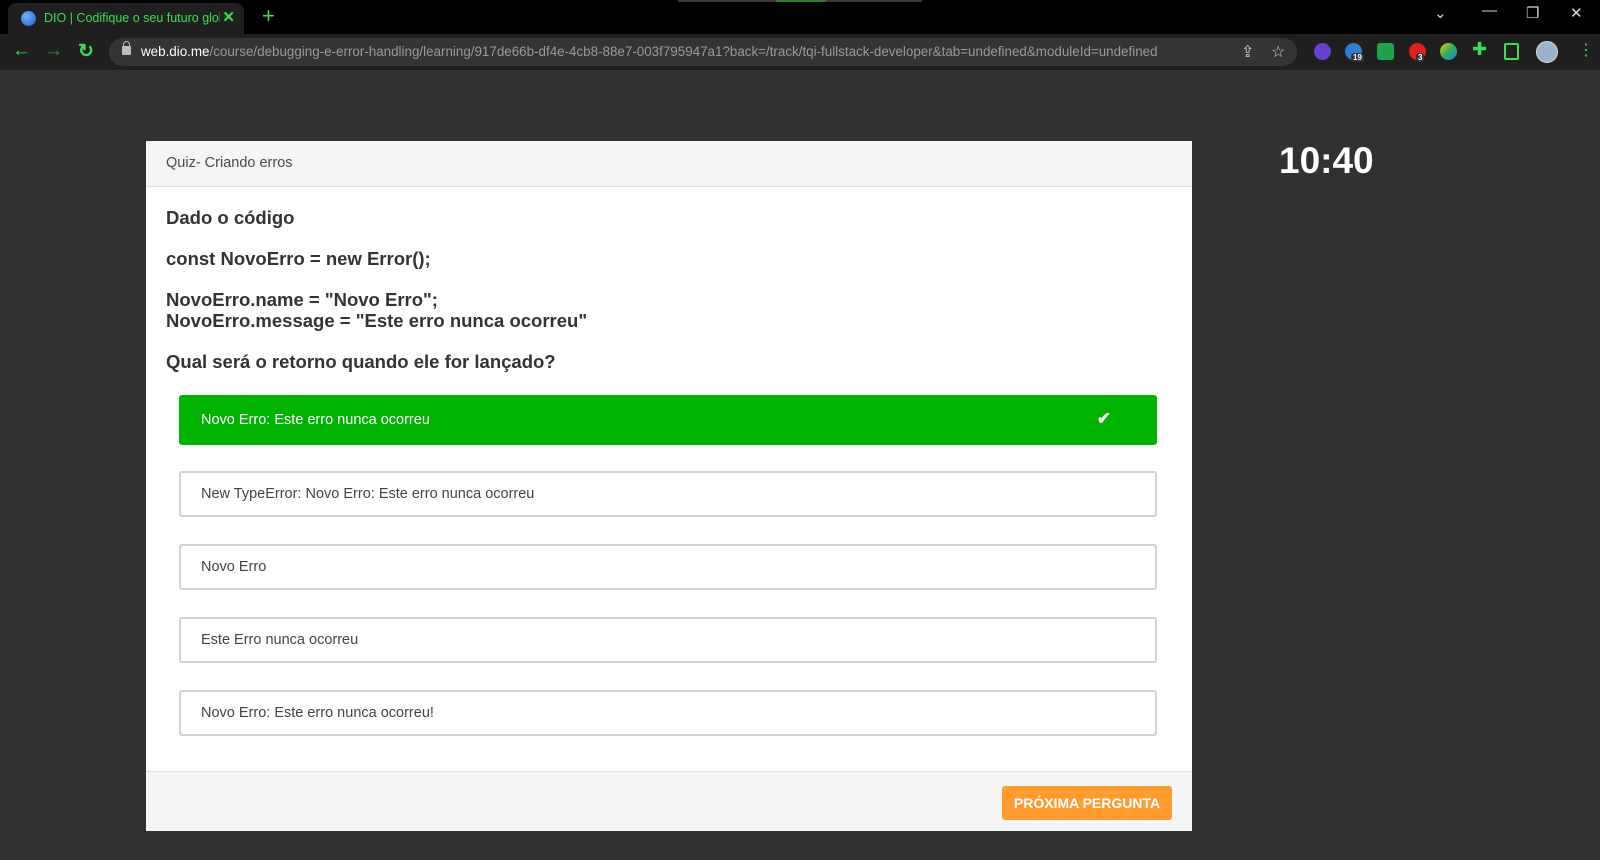 The height and width of the screenshot is (860, 1600). What do you see at coordinates (1448, 51) in the screenshot?
I see `extension-icon` at bounding box center [1448, 51].